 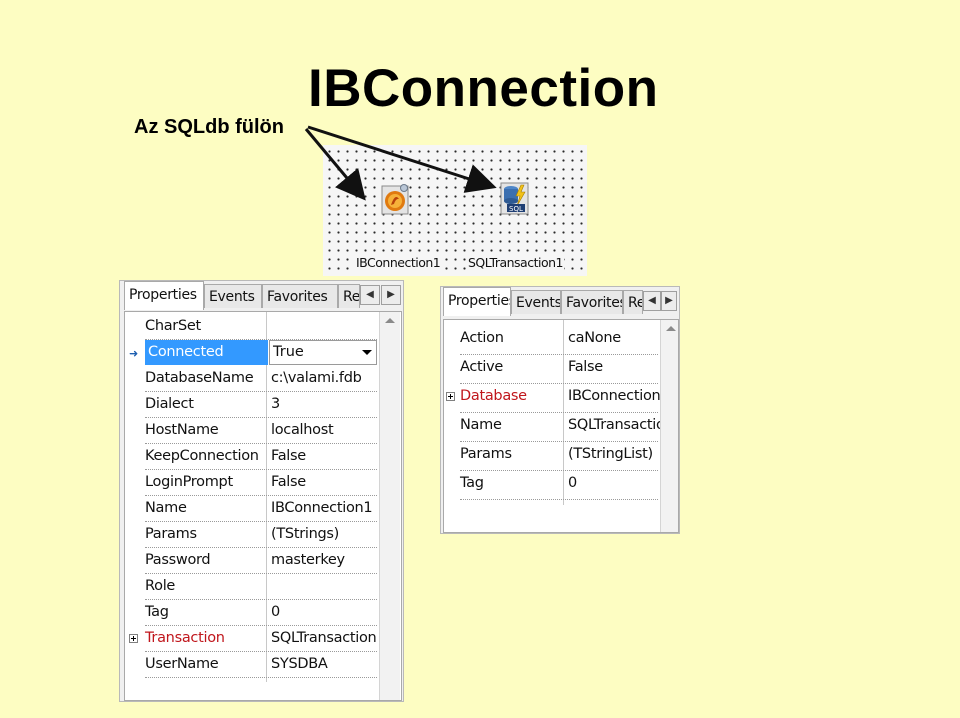 I want to click on dropdown-value: True, so click(x=288, y=352).